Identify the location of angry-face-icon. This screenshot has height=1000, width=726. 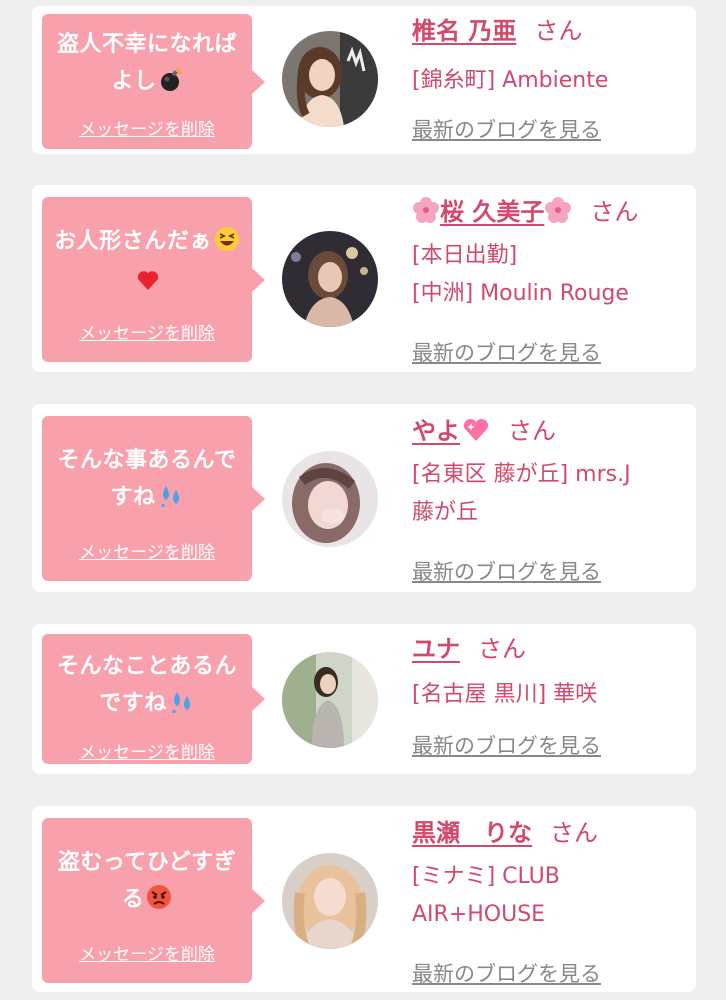
(159, 903).